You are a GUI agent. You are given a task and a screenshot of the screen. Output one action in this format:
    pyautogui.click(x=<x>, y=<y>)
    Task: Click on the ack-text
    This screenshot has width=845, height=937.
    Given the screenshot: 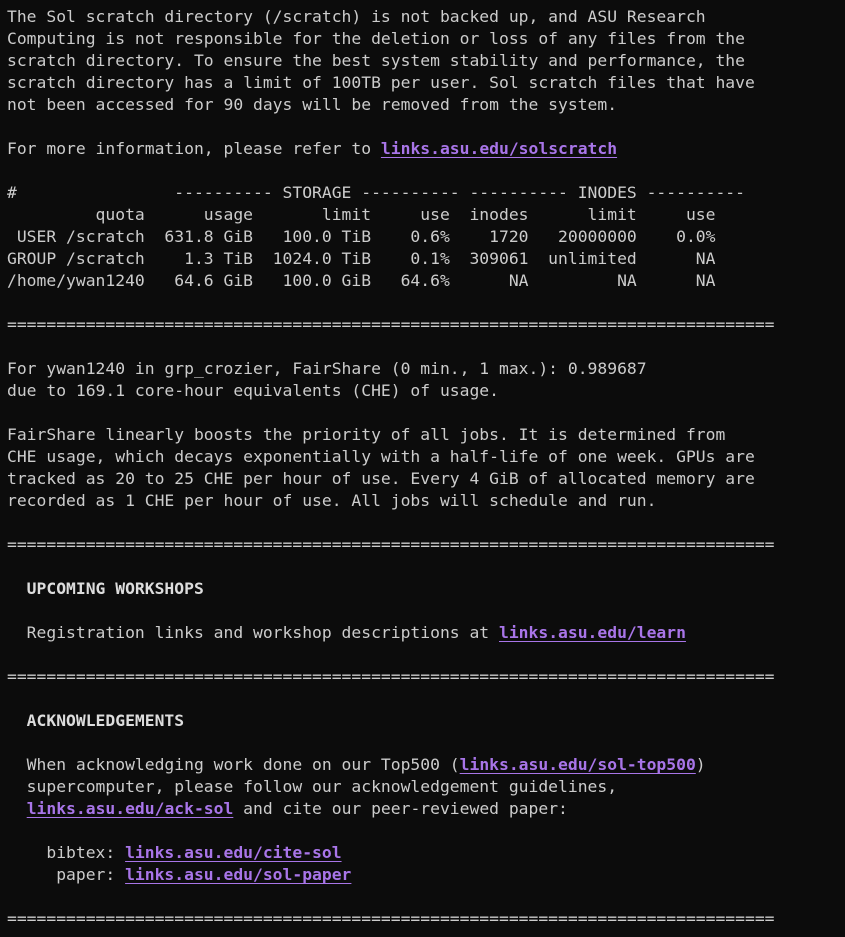 What is the action you would take?
    pyautogui.click(x=17, y=808)
    